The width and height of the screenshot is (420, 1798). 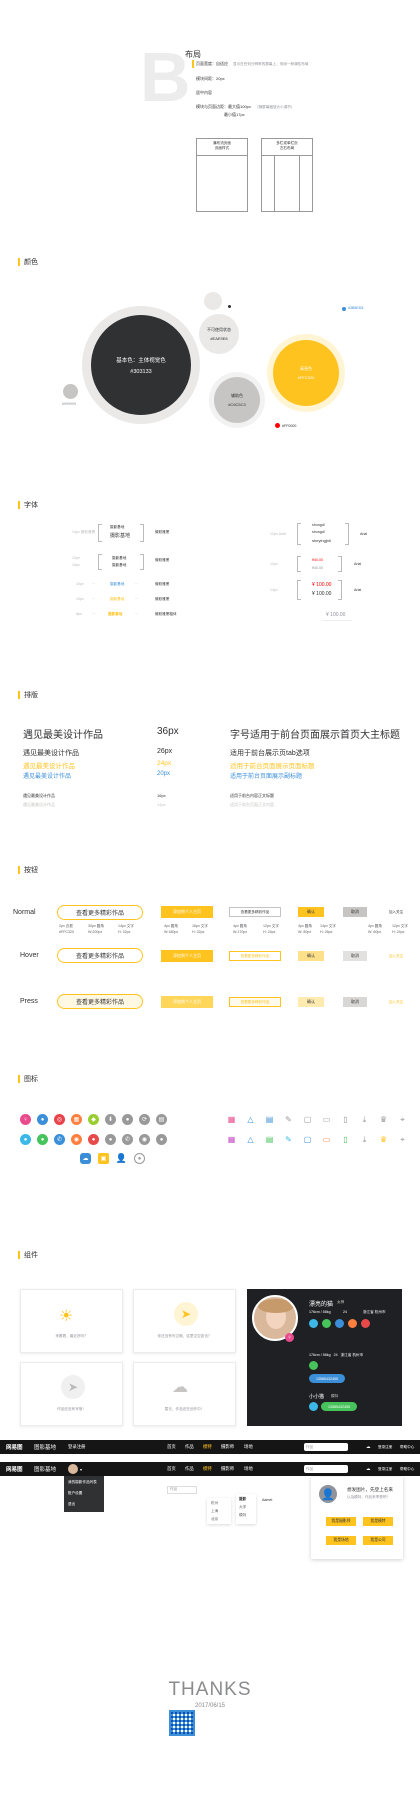 What do you see at coordinates (352, 1323) in the screenshot?
I see `camera-share-icon` at bounding box center [352, 1323].